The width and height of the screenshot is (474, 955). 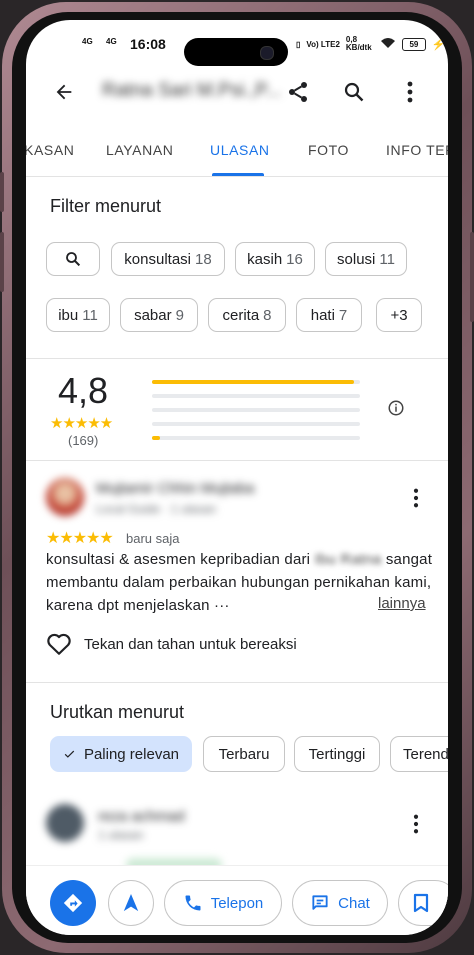 I want to click on status-bar: 4G 4G 16:08 ▯ Vo) LTE2 0,8 KB/dtk 59 ⚡, so click(x=237, y=43).